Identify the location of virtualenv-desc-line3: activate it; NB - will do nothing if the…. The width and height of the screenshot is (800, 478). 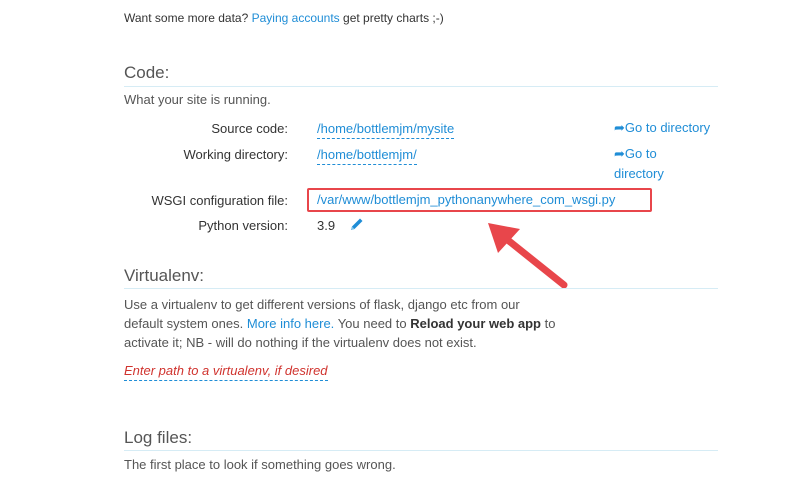
(300, 342).